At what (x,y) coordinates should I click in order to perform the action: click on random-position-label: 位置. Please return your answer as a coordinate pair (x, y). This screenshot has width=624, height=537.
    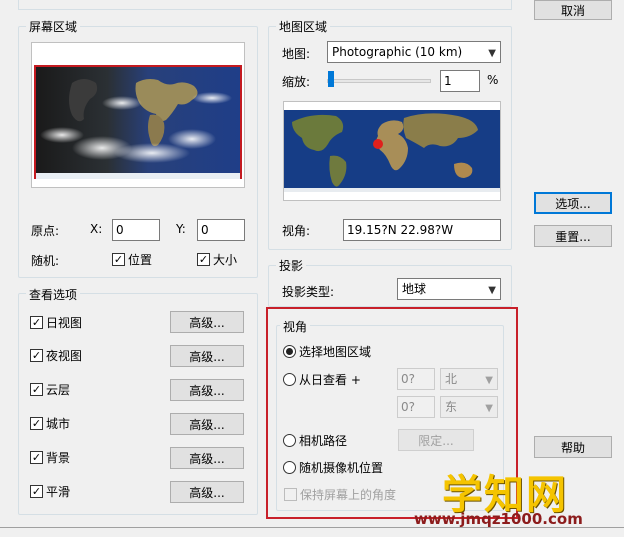
    Looking at the image, I should click on (140, 260).